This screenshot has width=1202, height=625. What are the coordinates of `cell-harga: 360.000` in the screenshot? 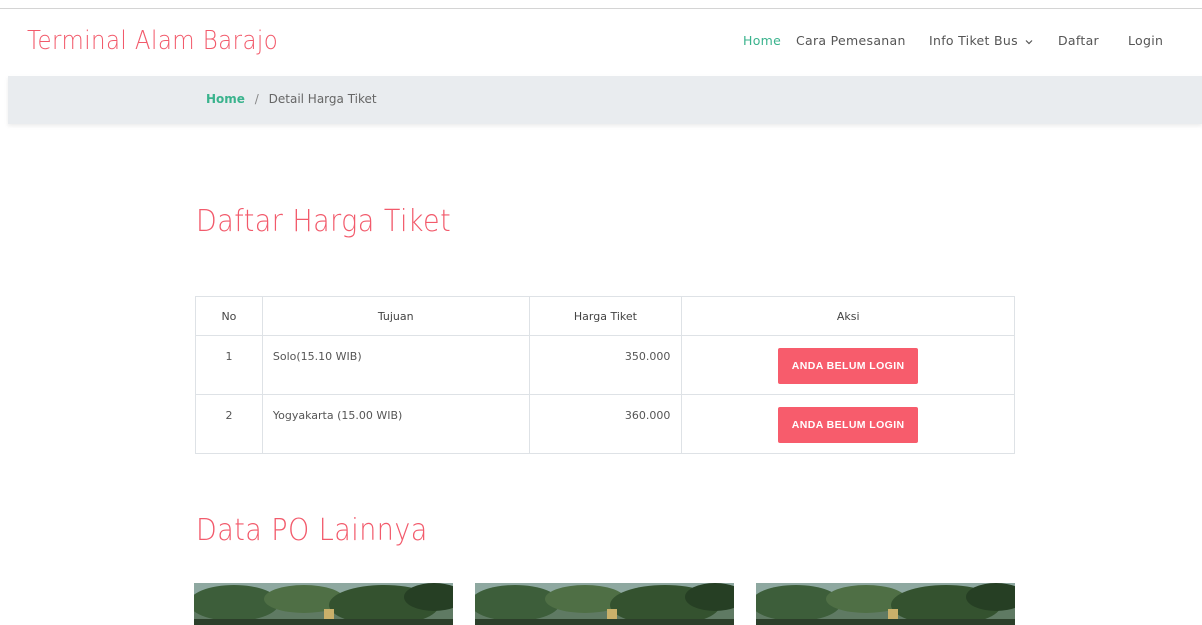 It's located at (605, 424).